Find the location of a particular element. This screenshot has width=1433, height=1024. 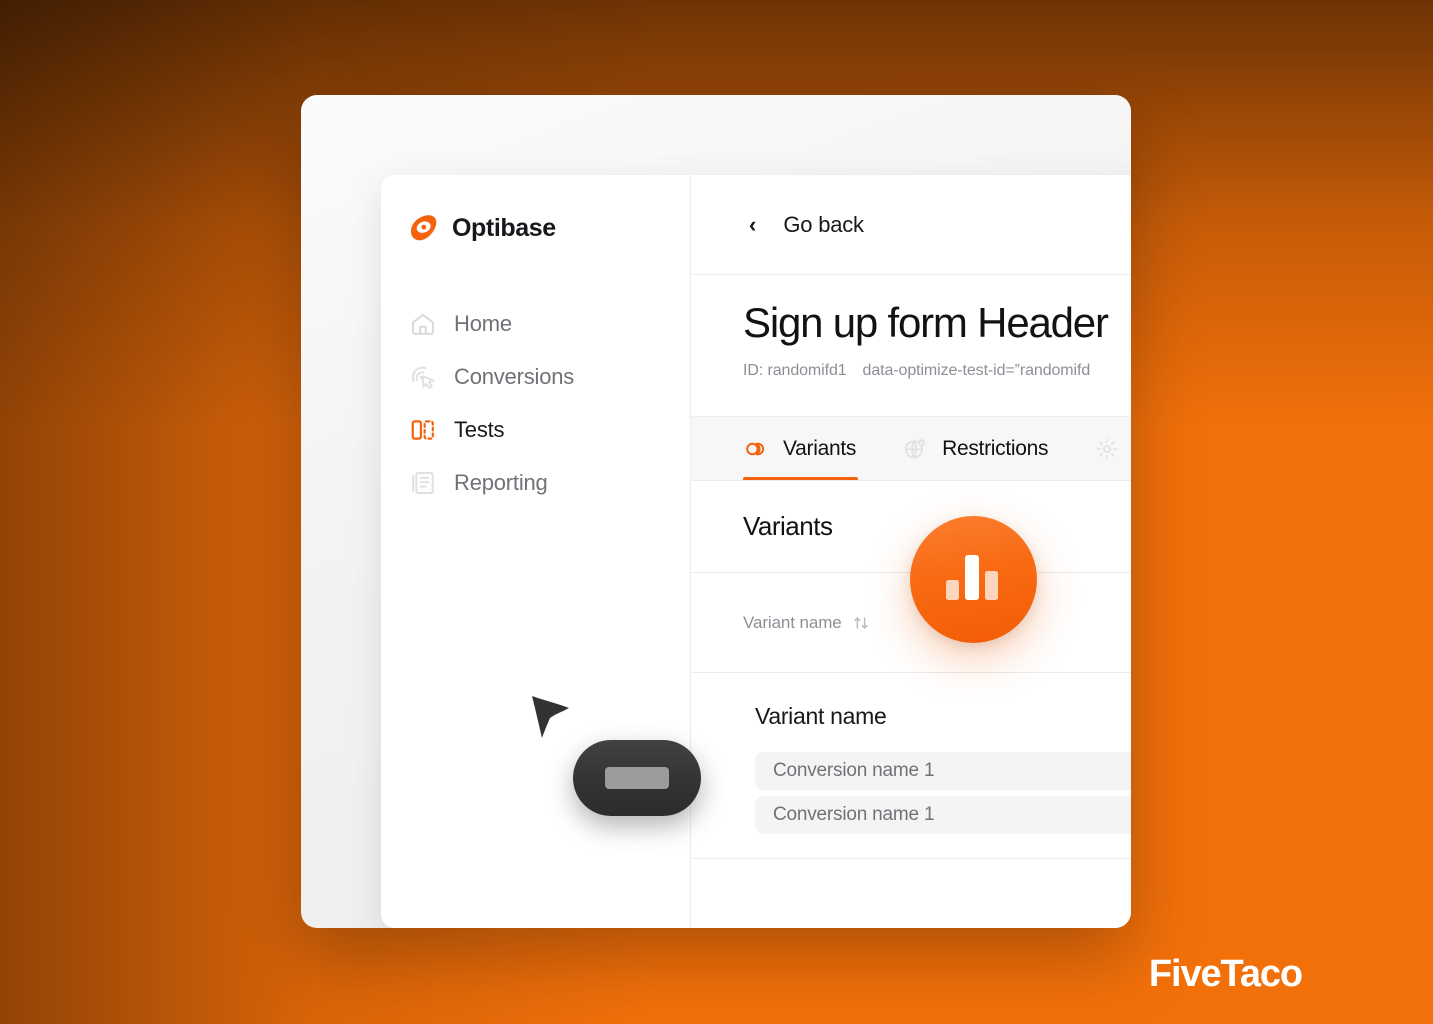

sidebar-item-label: Reporting is located at coordinates (501, 482).